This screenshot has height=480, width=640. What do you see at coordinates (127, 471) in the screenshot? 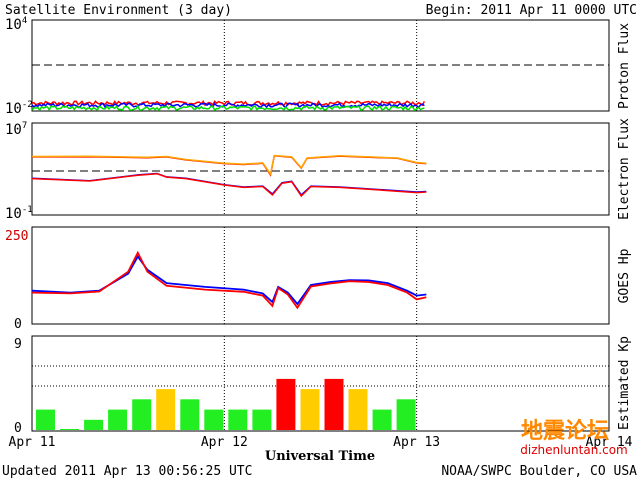
I see `updated-time: Updated 2011 Apr 13 00:56:25 UTC` at bounding box center [127, 471].